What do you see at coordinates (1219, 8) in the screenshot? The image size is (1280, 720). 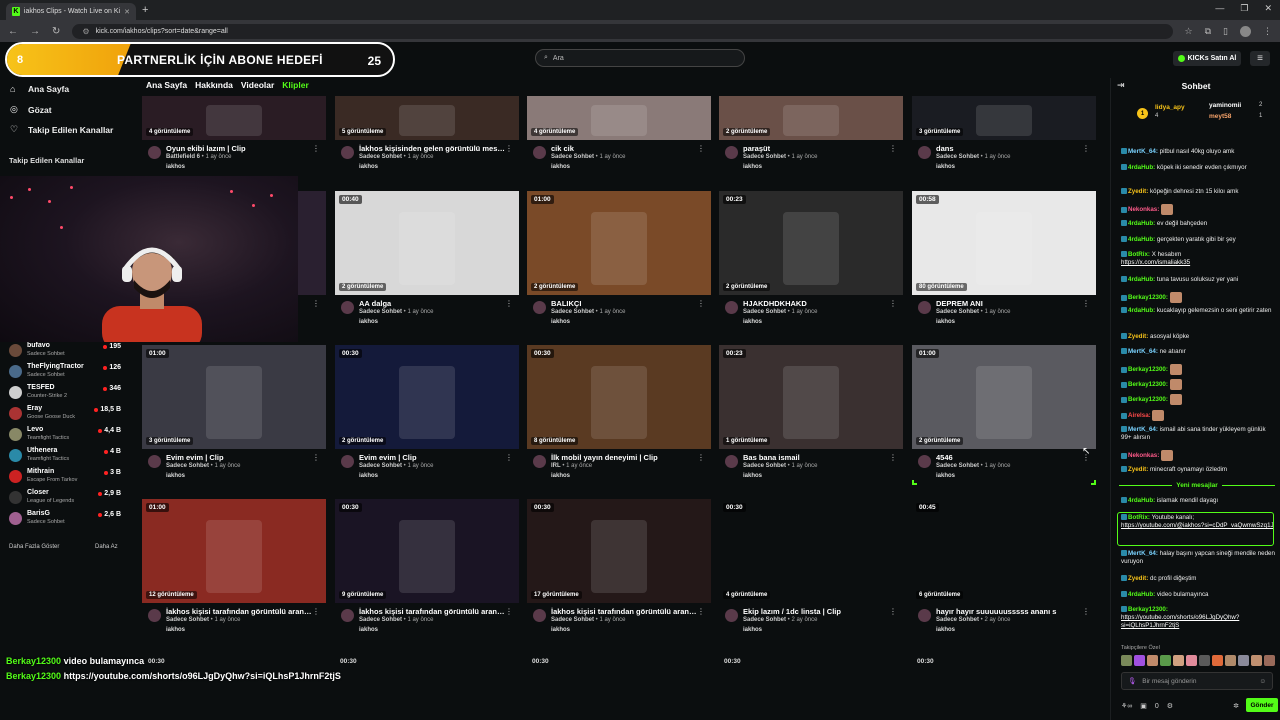 I see `minimize-icon: —` at bounding box center [1219, 8].